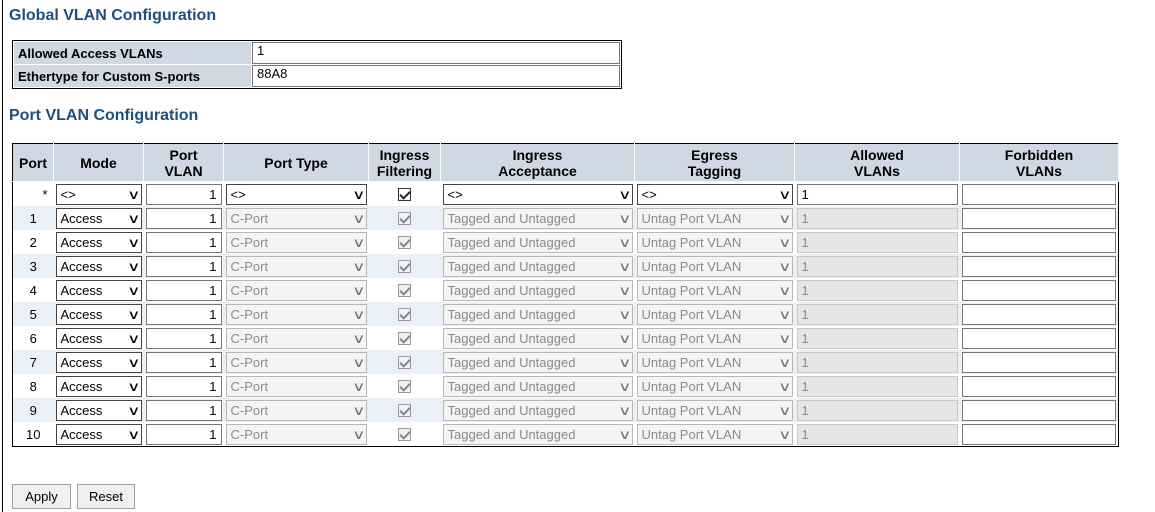 This screenshot has height=512, width=1155. Describe the element at coordinates (537, 194) in the screenshot. I see `wildcard-ingress-acceptance-select: <> ∨` at that location.